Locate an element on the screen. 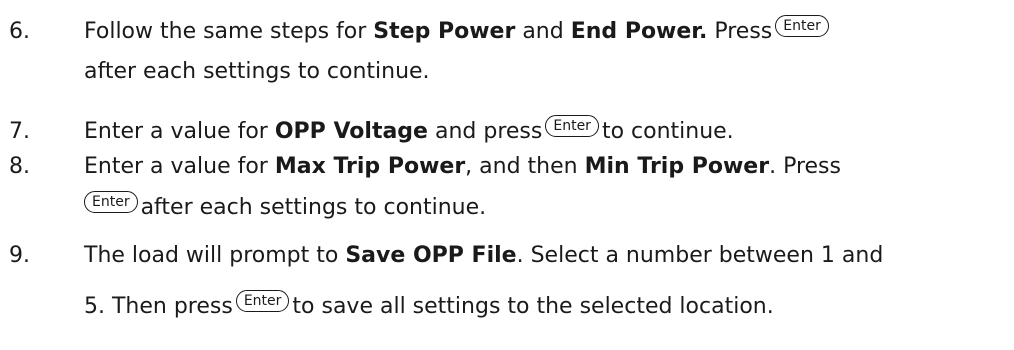 This screenshot has width=1014, height=350. text: and press is located at coordinates (485, 131).